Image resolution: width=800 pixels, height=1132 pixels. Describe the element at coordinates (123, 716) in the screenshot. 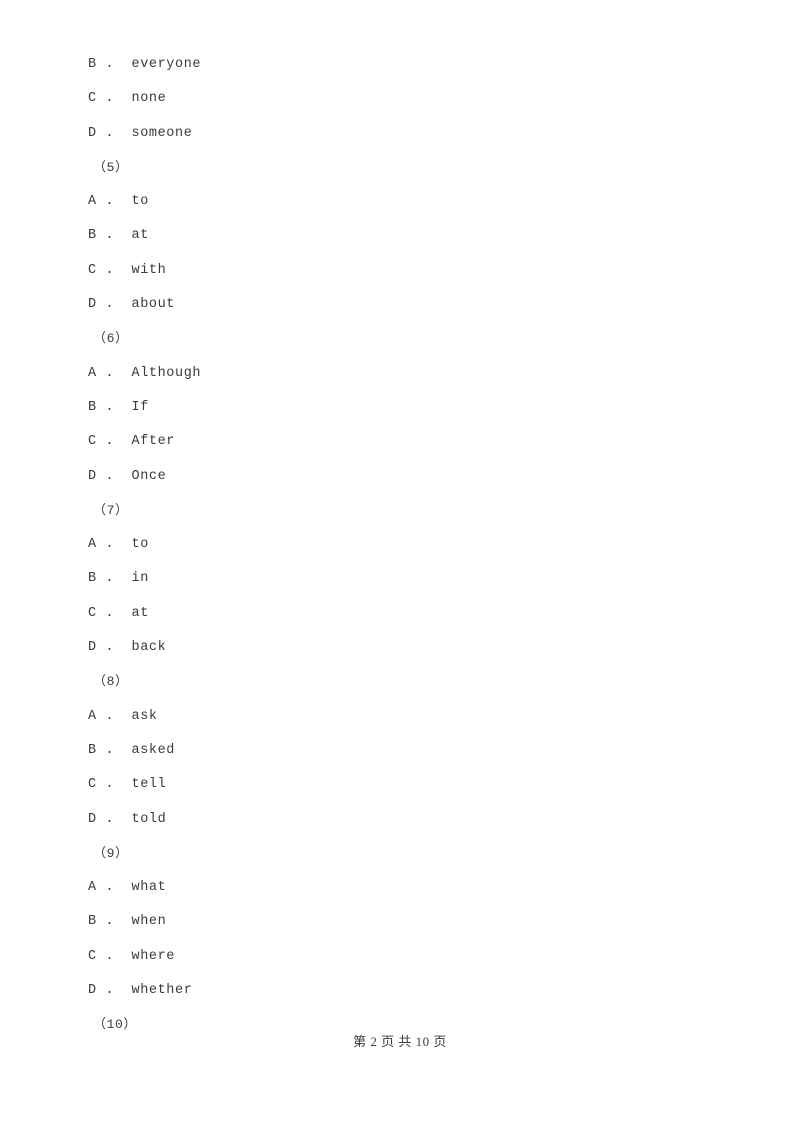

I see `answer-option: A . ask` at that location.